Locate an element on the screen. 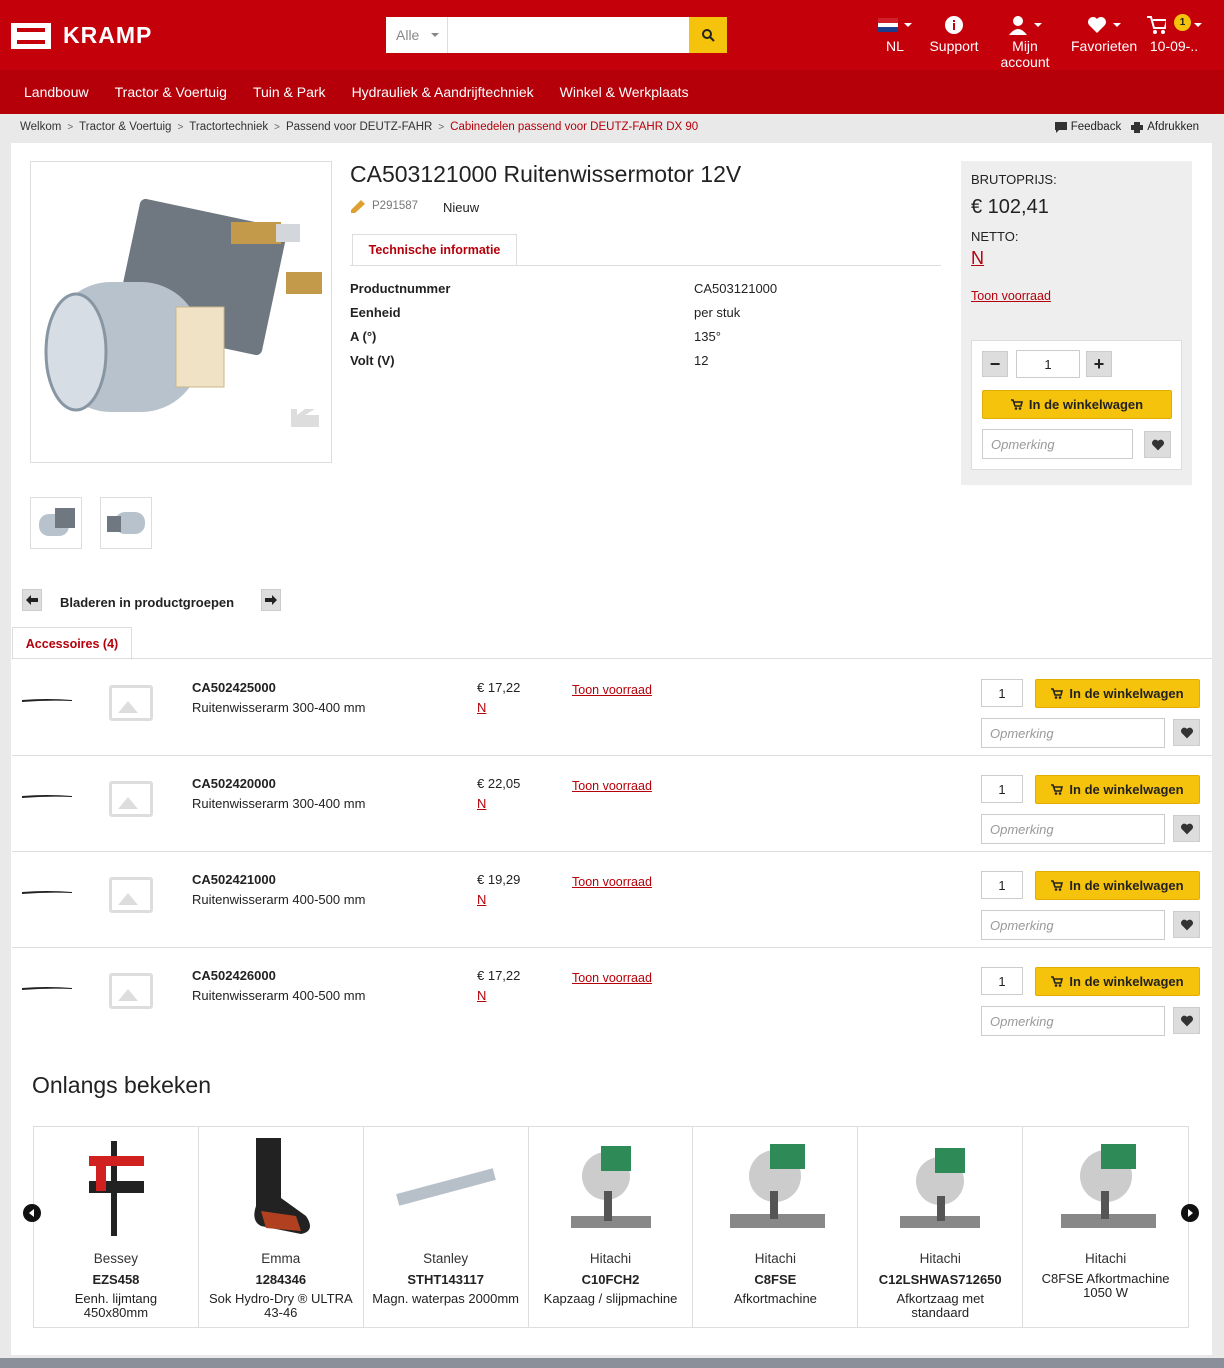 Image resolution: width=1224 pixels, height=1368 pixels. browse-product-groups: Bladeren in productgroepen is located at coordinates (151, 601).